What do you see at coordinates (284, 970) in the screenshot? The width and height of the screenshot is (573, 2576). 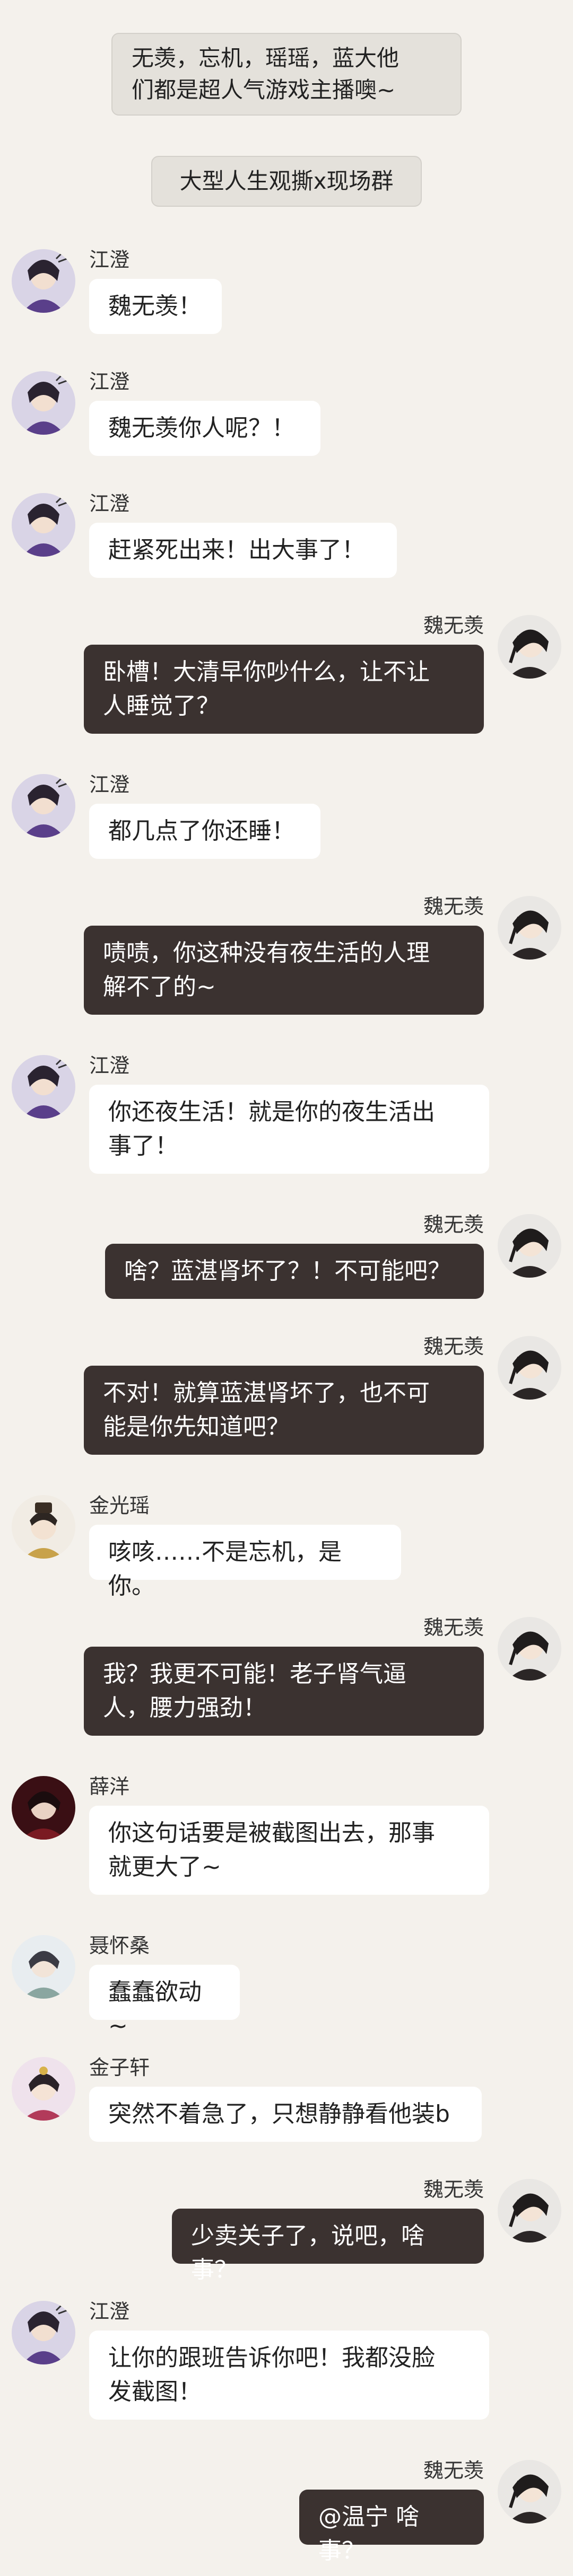 I see `message-bubble: 啧啧，你这种没有夜生活的人理 解不了的~` at bounding box center [284, 970].